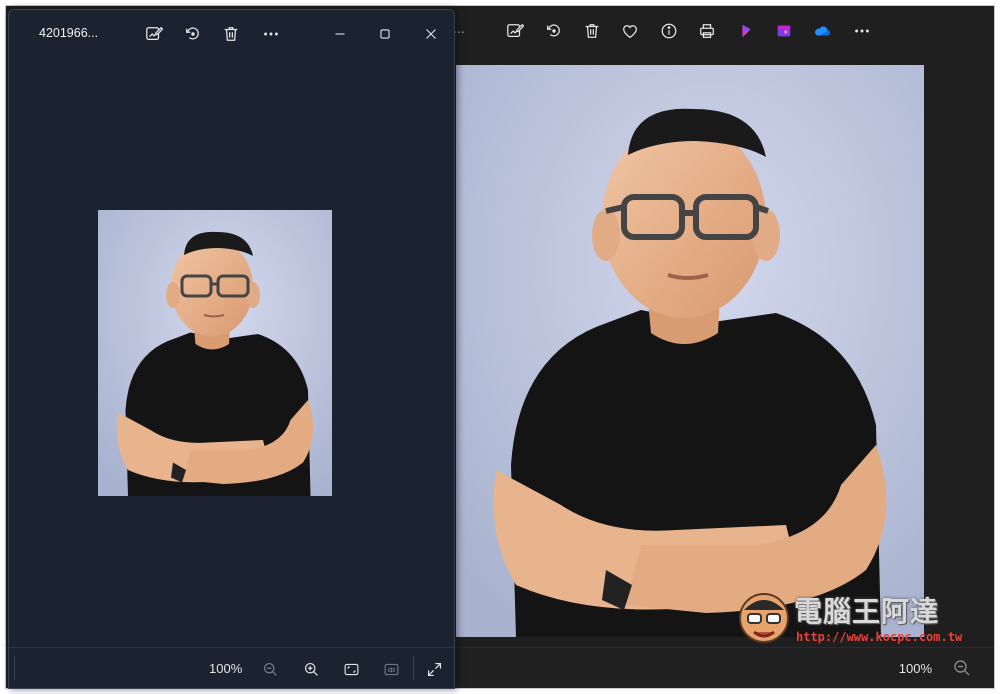 This screenshot has height=694, width=1000. I want to click on info-button, so click(669, 31).